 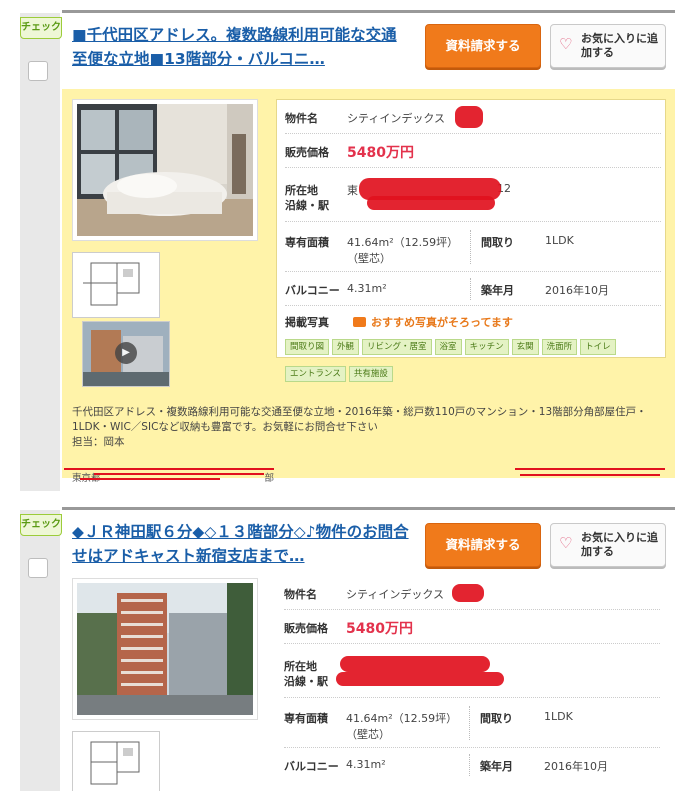 What do you see at coordinates (307, 347) in the screenshot?
I see `photo-tag: 間取り図` at bounding box center [307, 347].